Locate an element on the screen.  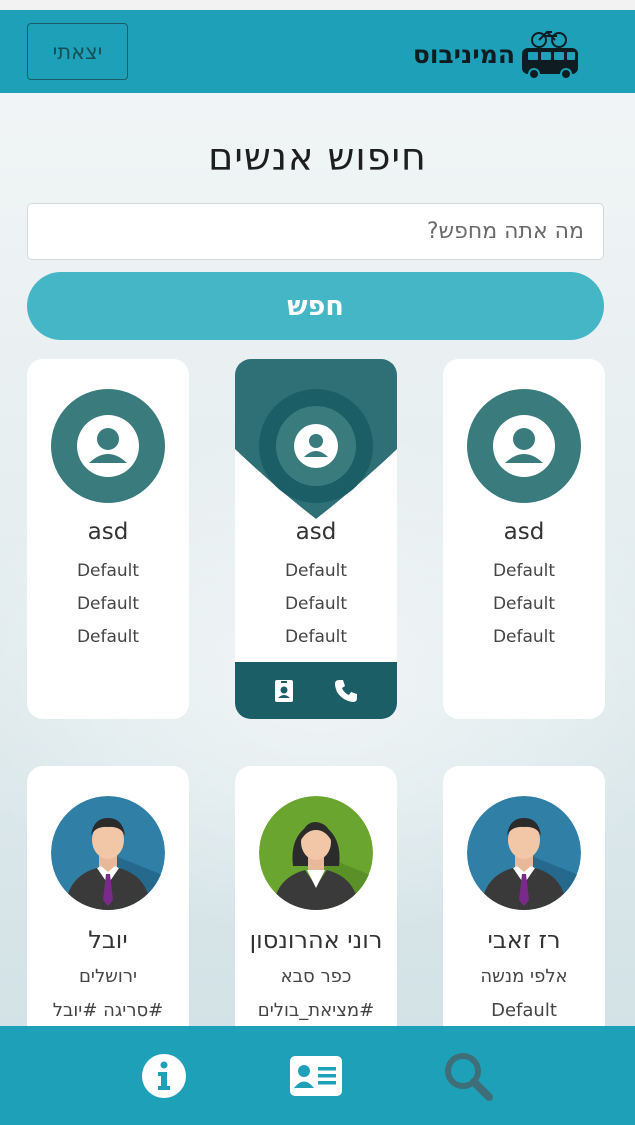
page-title: חיפוש אנשים is located at coordinates (317, 157).